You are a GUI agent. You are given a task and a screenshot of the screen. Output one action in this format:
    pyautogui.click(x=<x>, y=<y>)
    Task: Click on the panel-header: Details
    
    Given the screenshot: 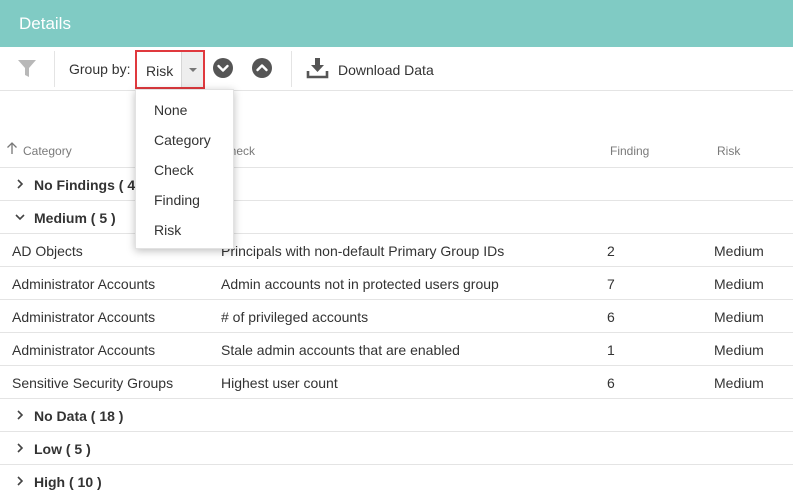 What is the action you would take?
    pyautogui.click(x=396, y=23)
    